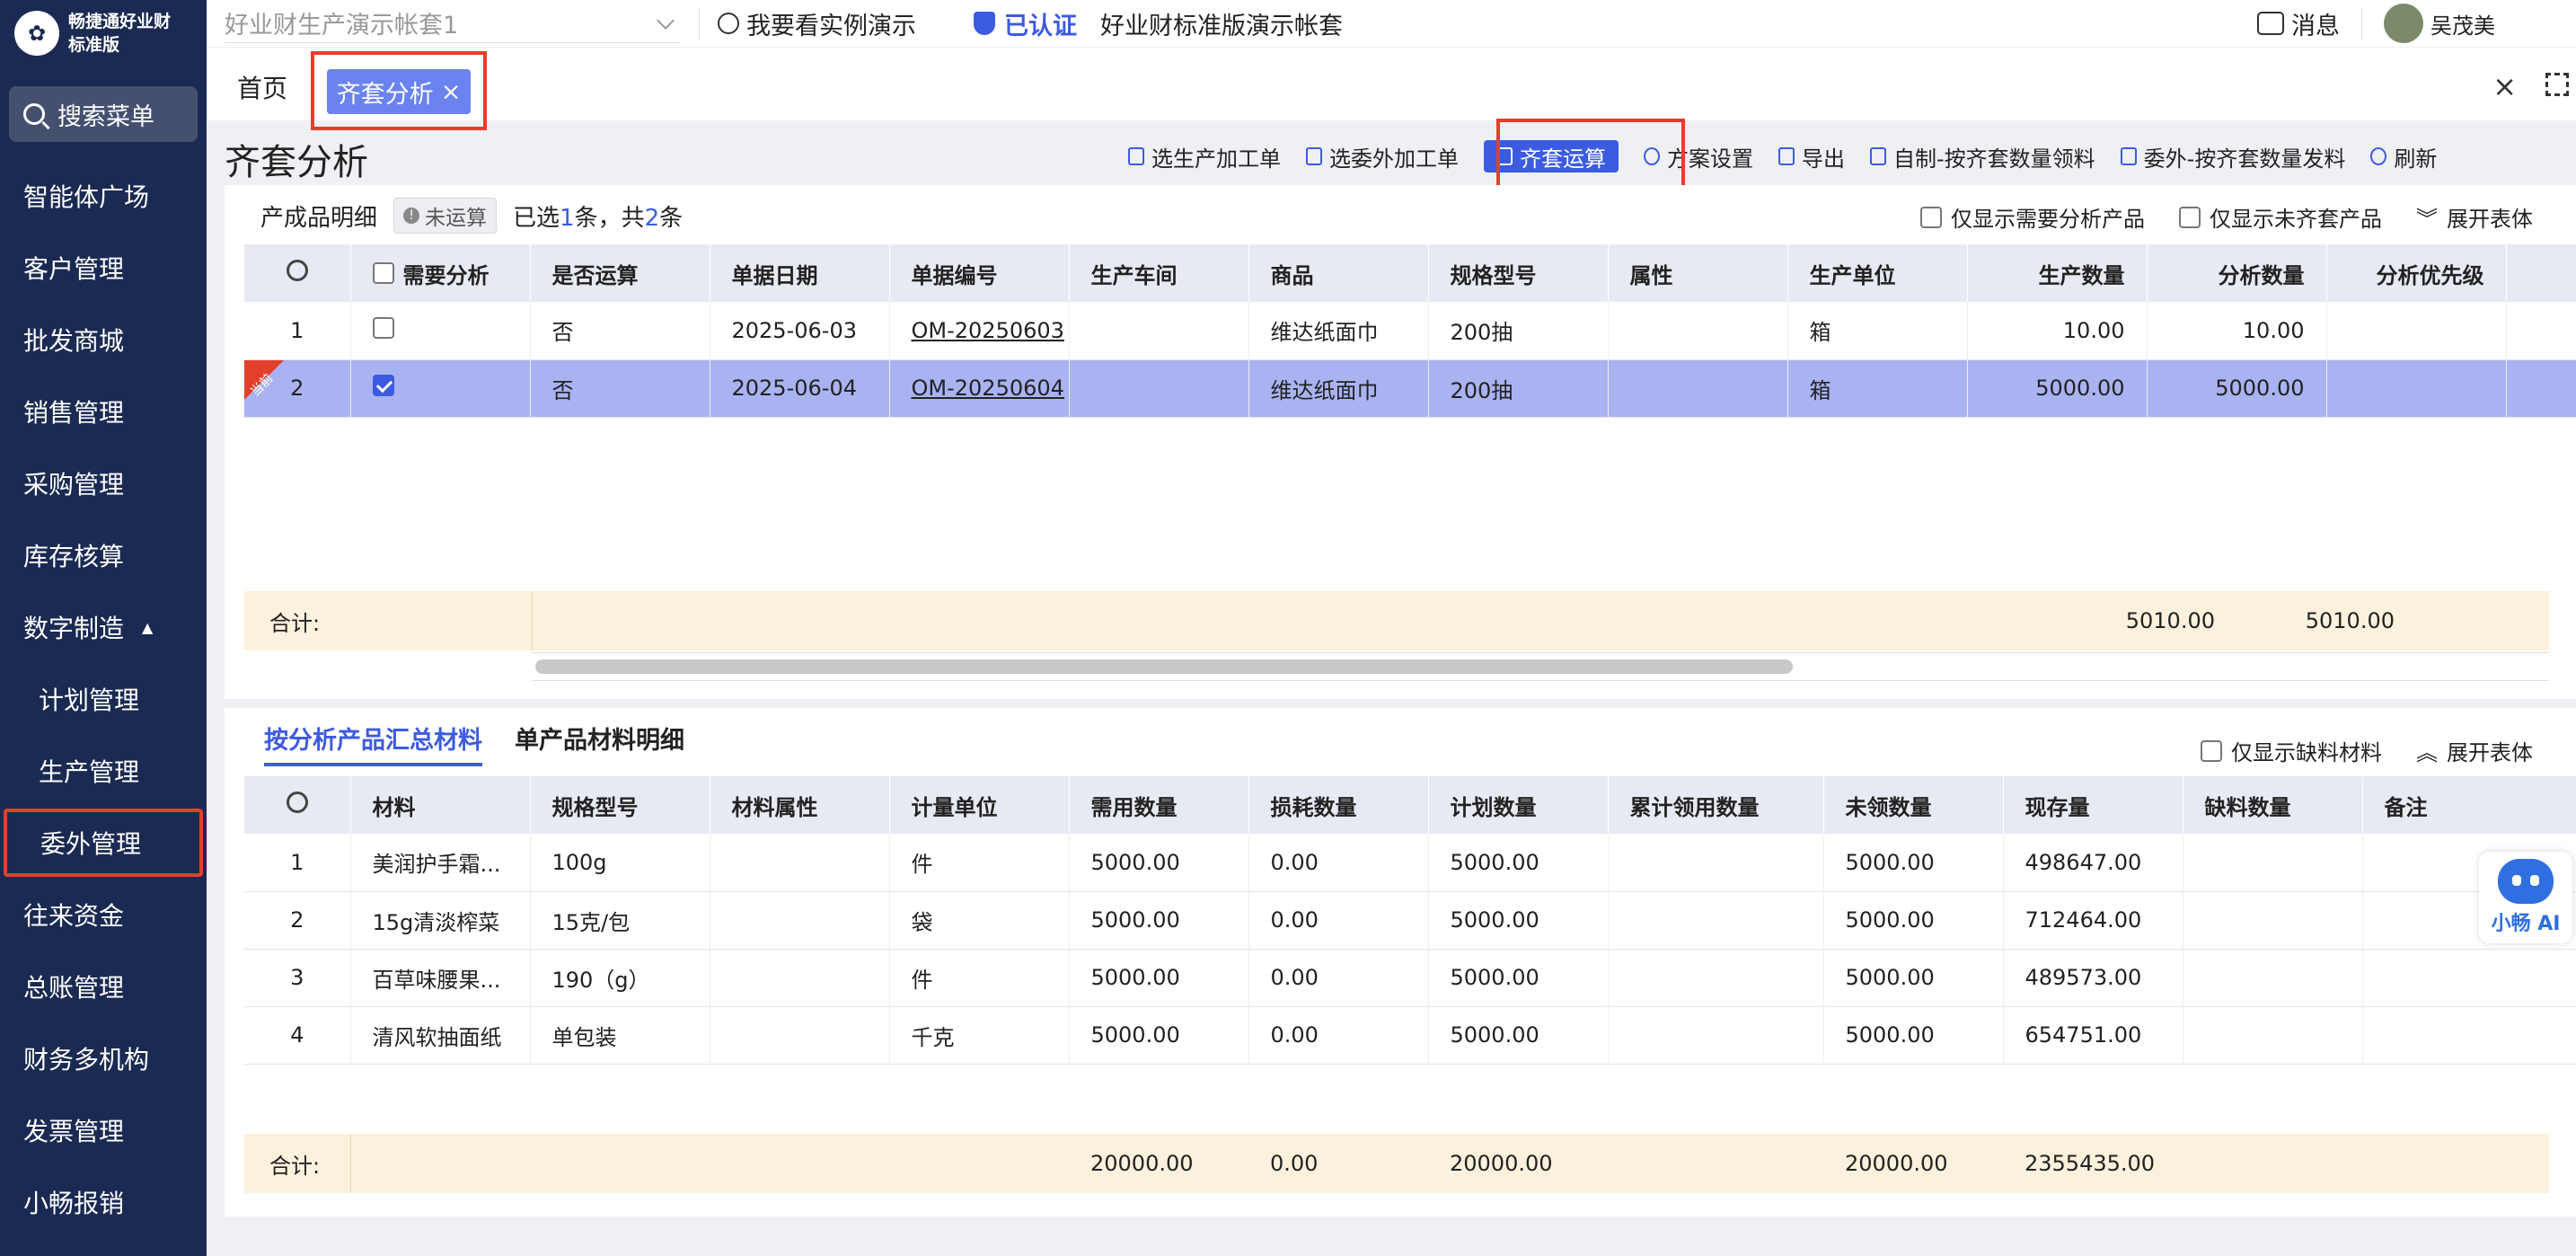 This screenshot has height=1256, width=2576. I want to click on column-calculated: 是否运算, so click(620, 273).